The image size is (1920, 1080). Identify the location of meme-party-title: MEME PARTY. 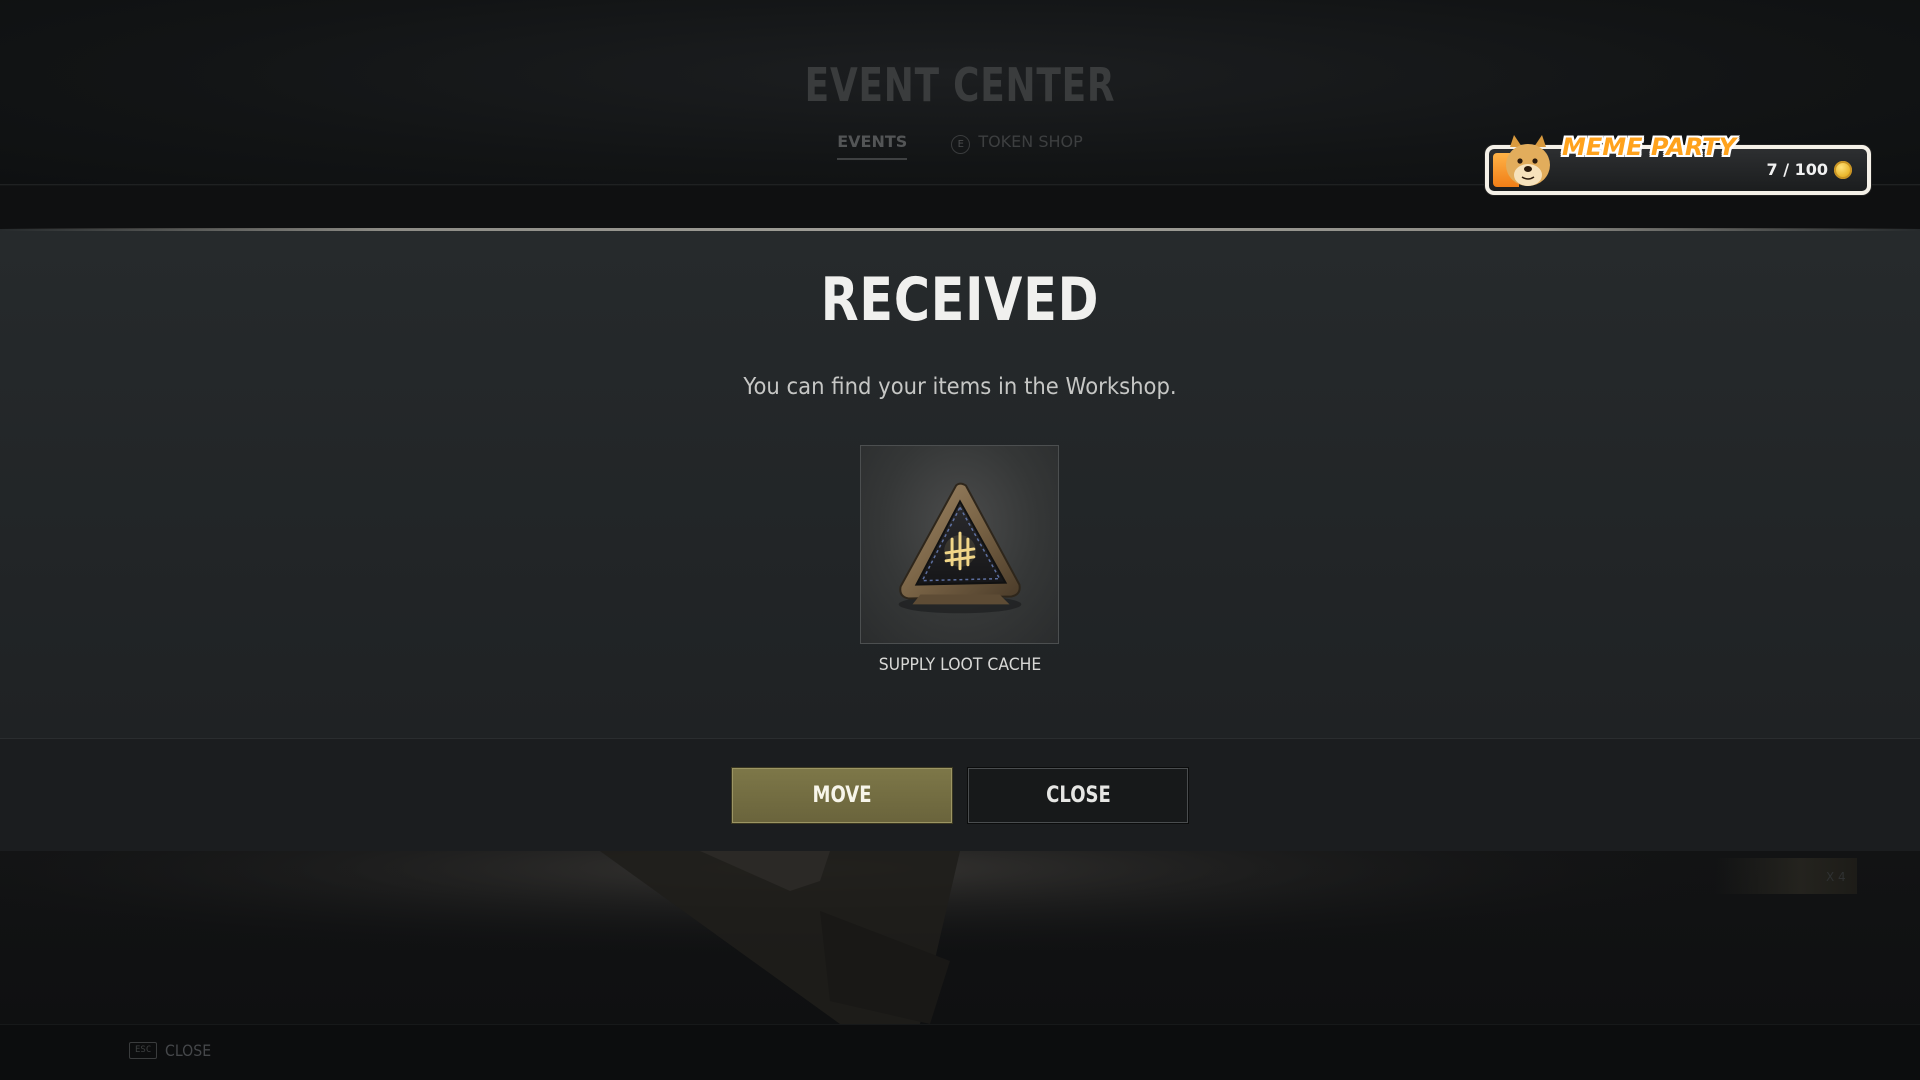
(1649, 147).